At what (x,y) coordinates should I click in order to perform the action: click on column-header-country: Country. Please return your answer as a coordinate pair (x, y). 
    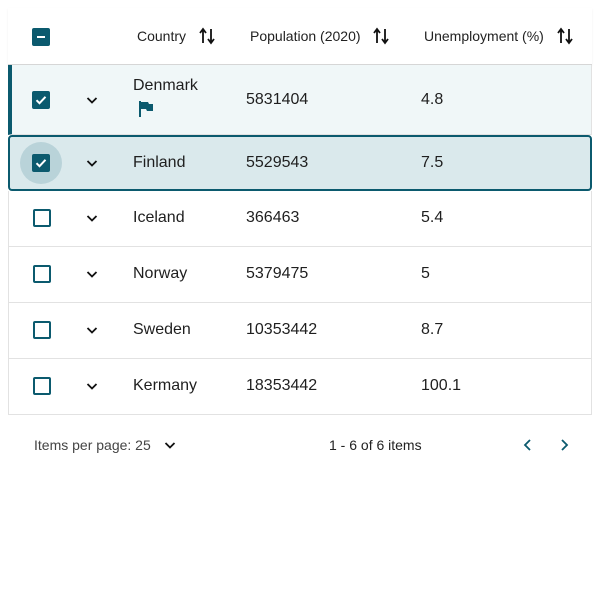
    Looking at the image, I should click on (161, 36).